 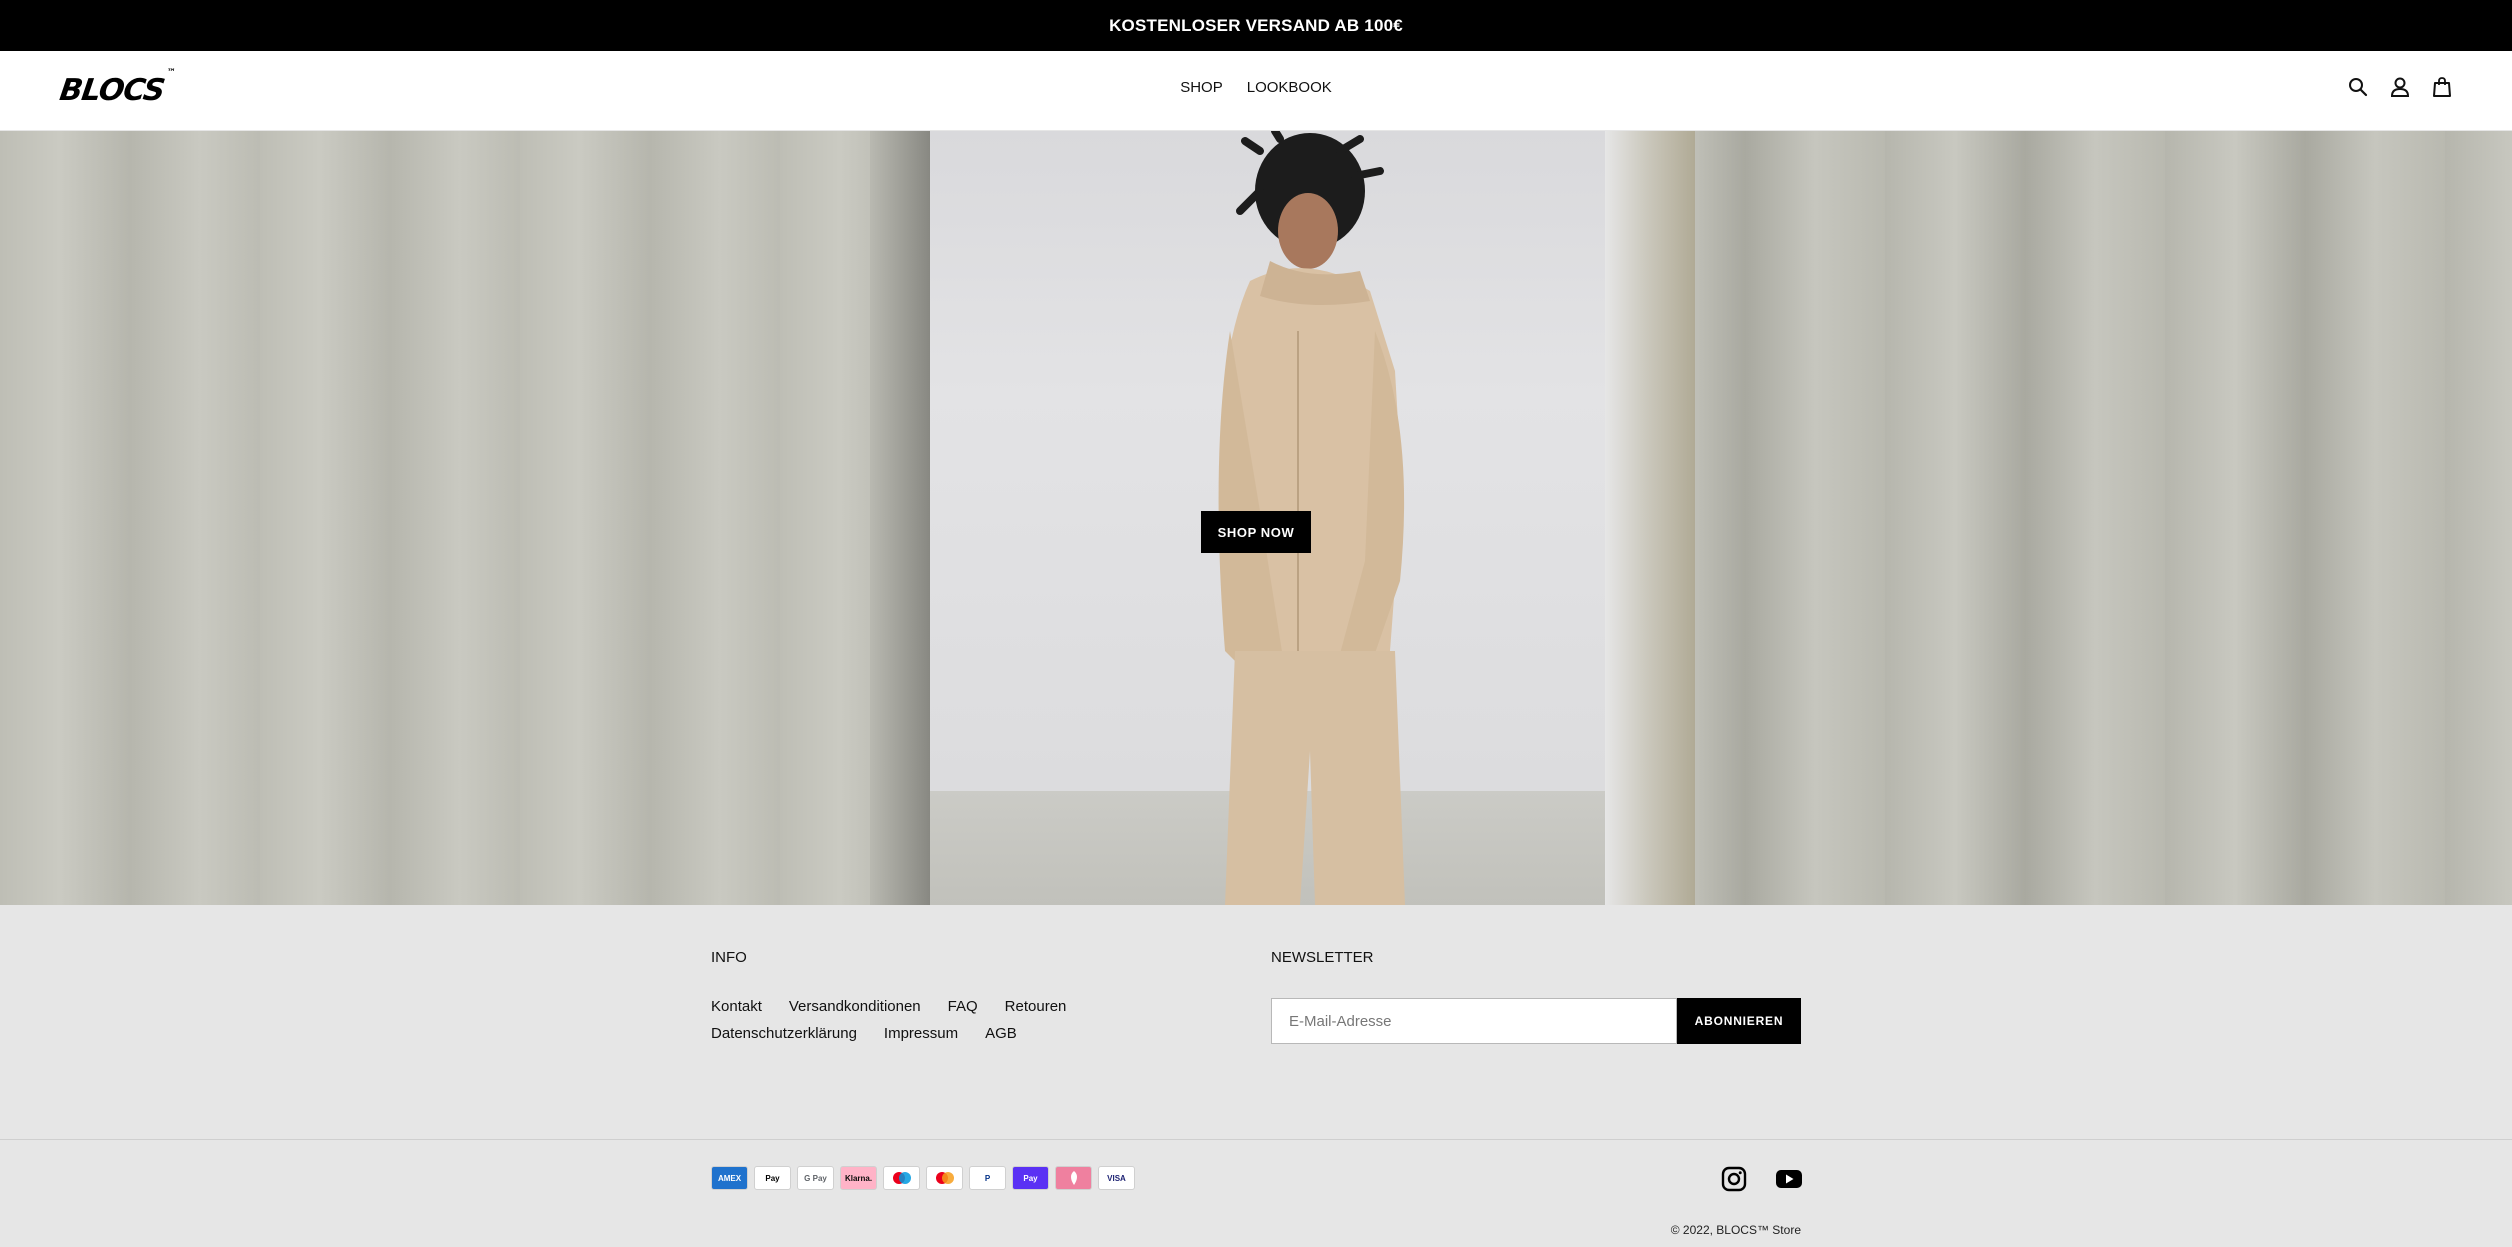 I want to click on payment-label: Klarna., so click(x=858, y=1178).